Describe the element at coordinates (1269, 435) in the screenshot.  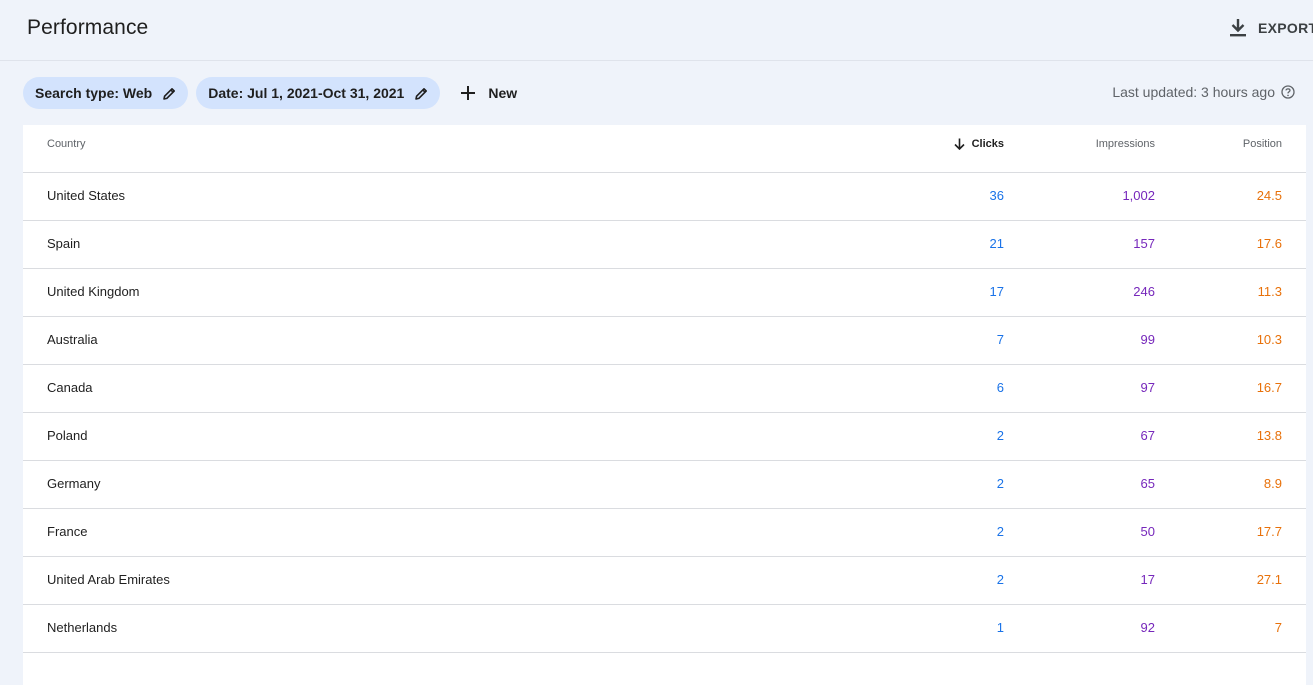
I see `position-cell: 13.8` at that location.